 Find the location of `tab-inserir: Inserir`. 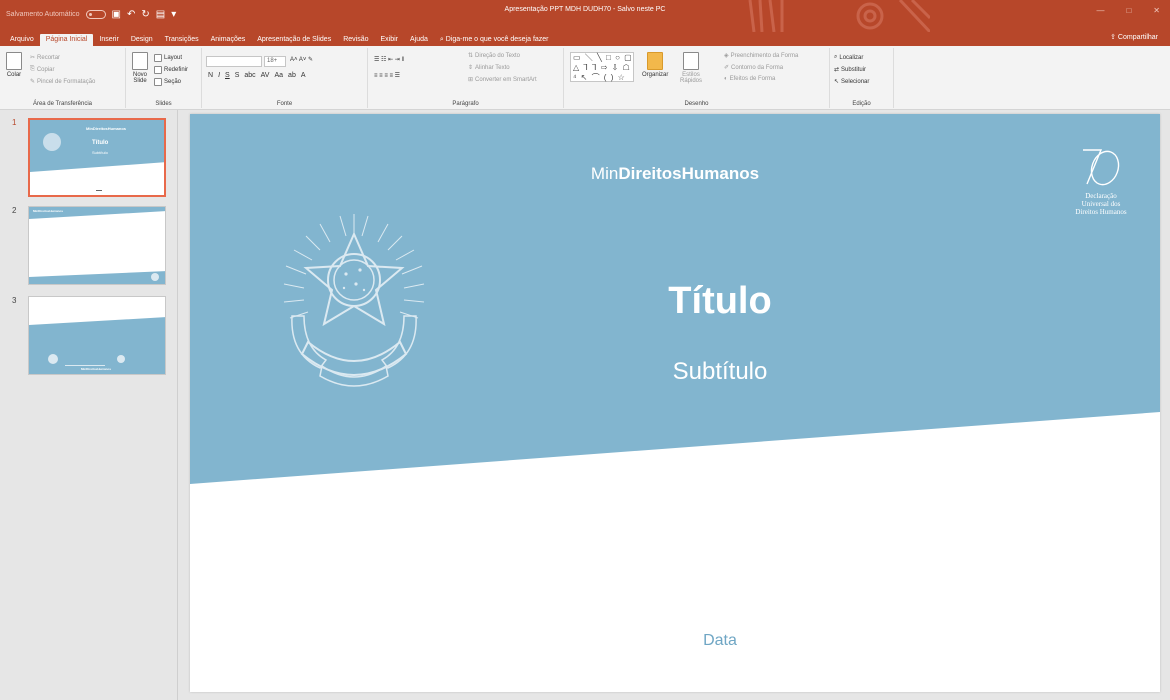

tab-inserir: Inserir is located at coordinates (108, 40).